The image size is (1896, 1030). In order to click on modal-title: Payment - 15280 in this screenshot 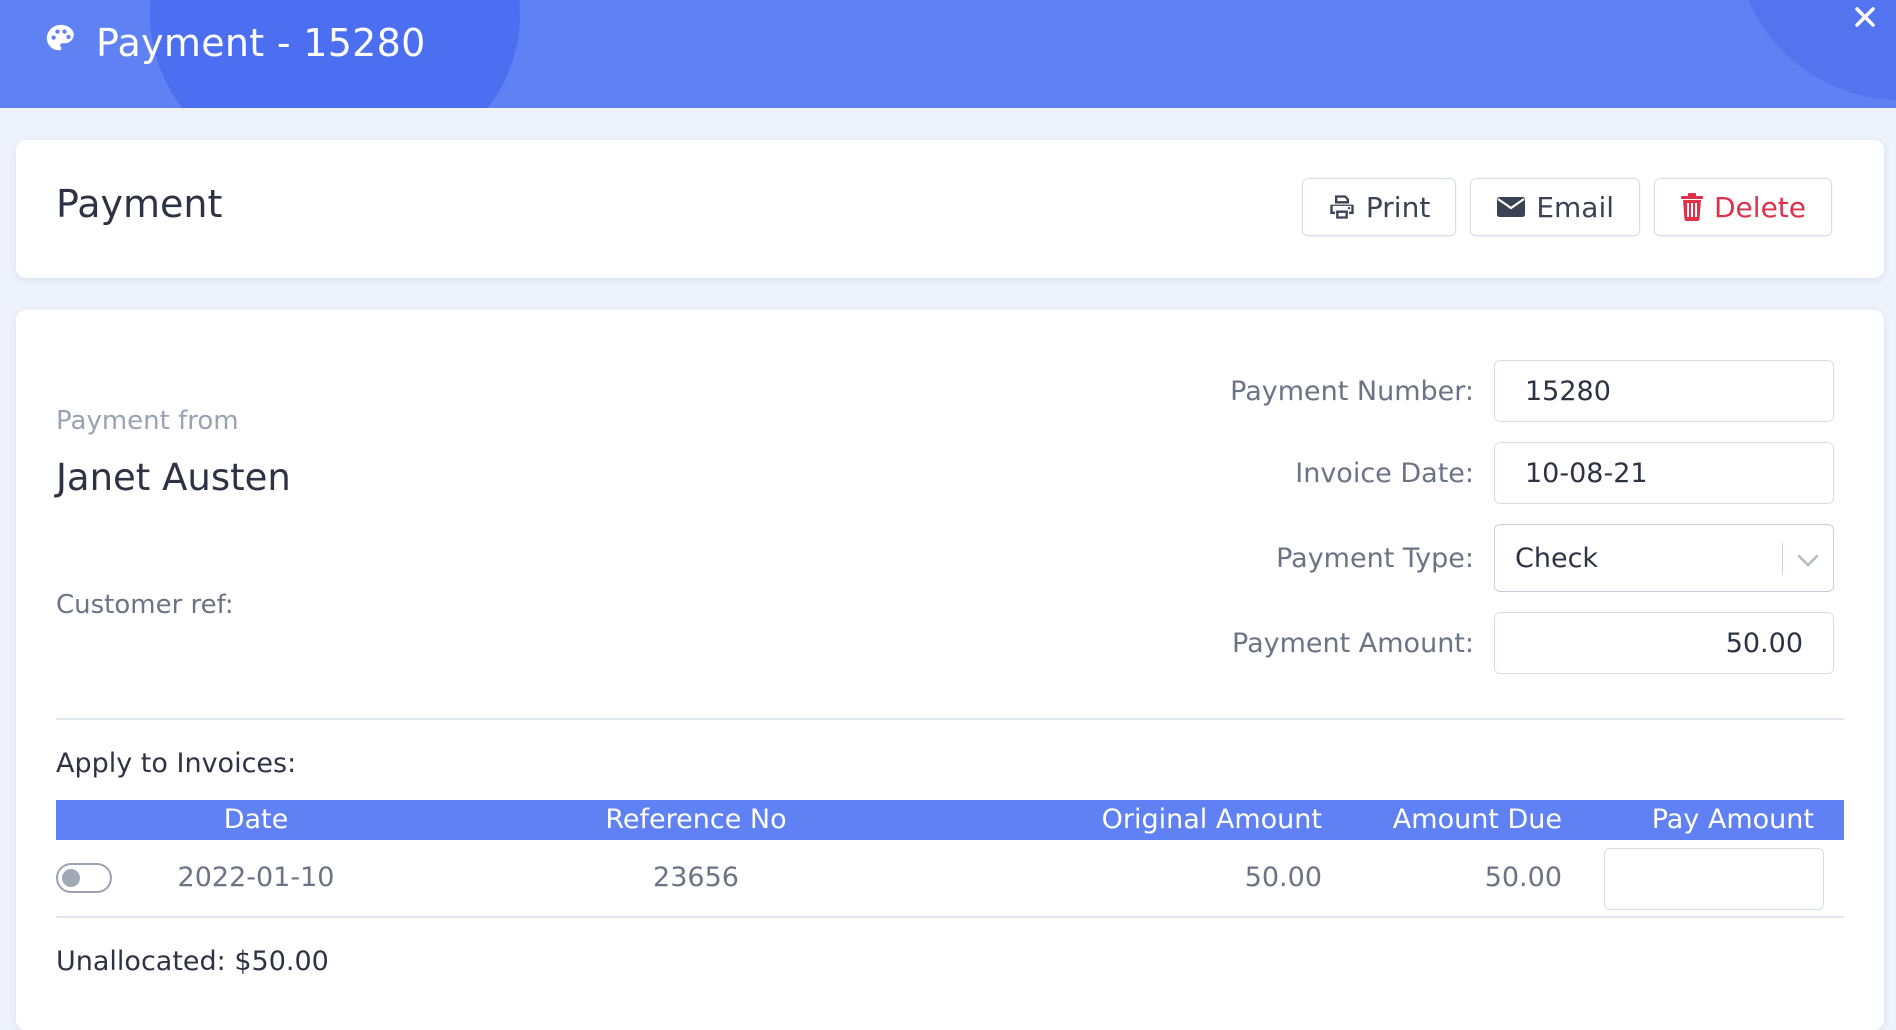, I will do `click(235, 43)`.